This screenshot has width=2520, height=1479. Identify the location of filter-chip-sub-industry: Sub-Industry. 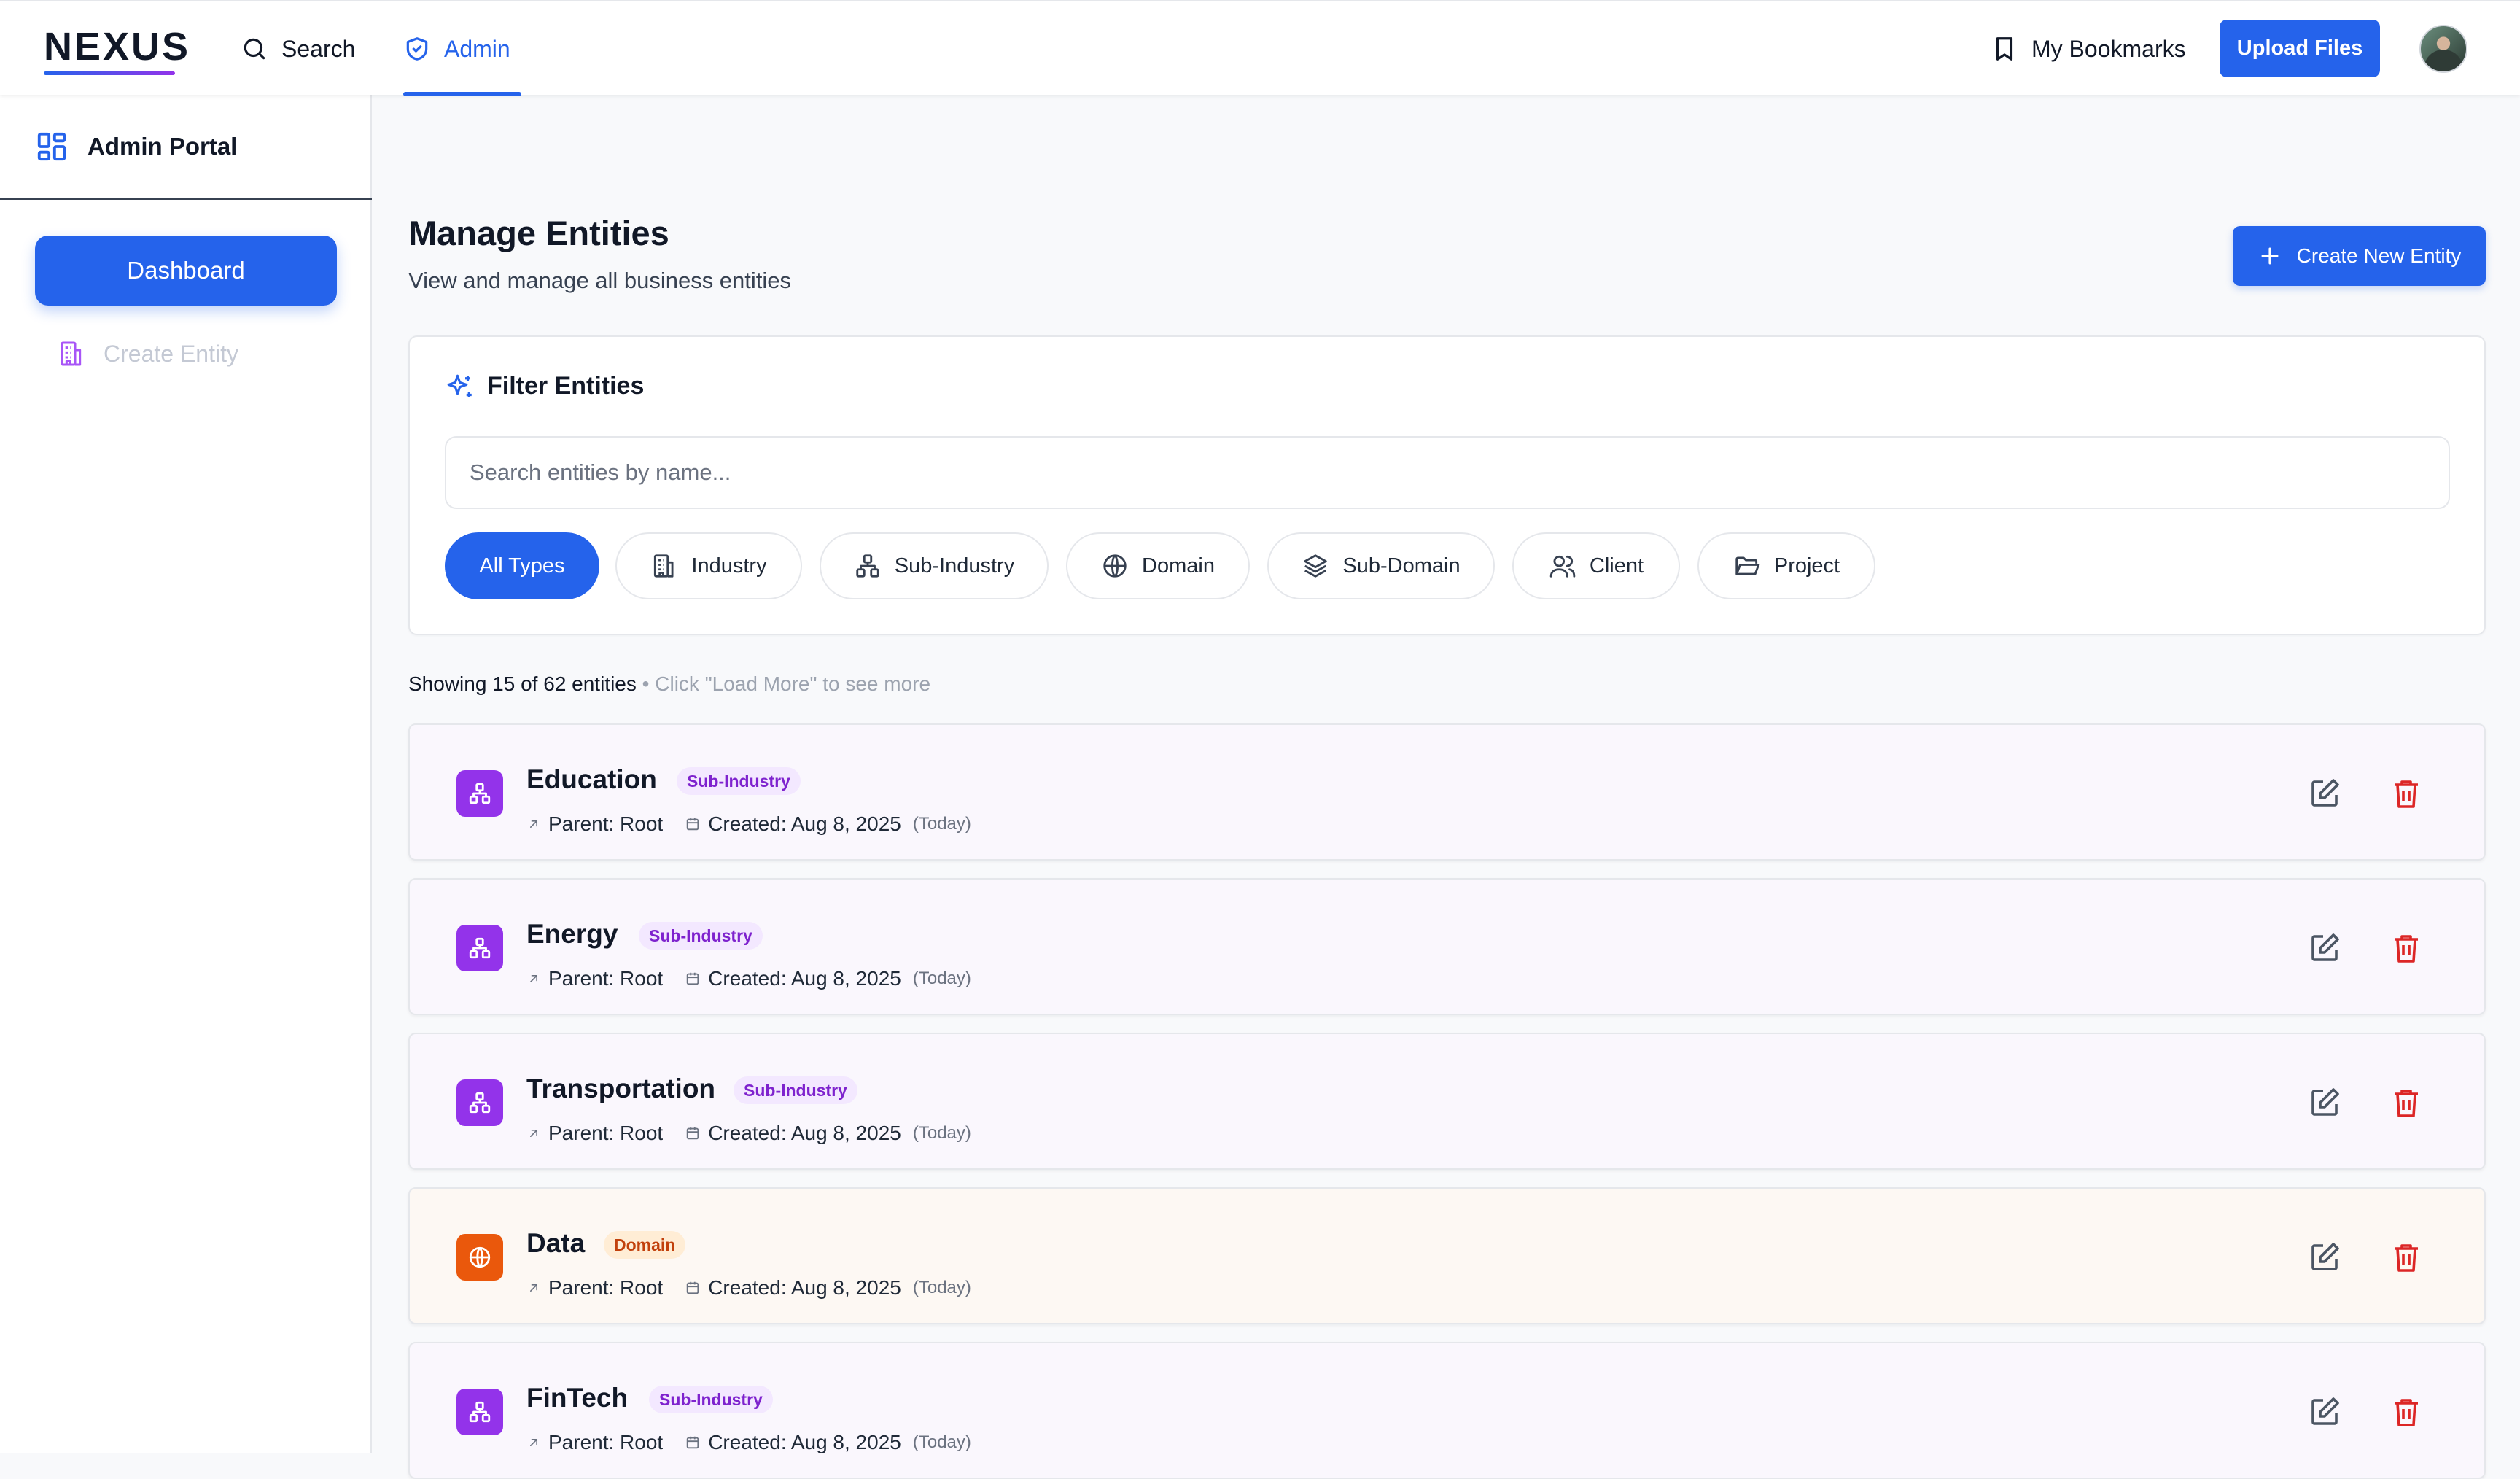
(934, 565).